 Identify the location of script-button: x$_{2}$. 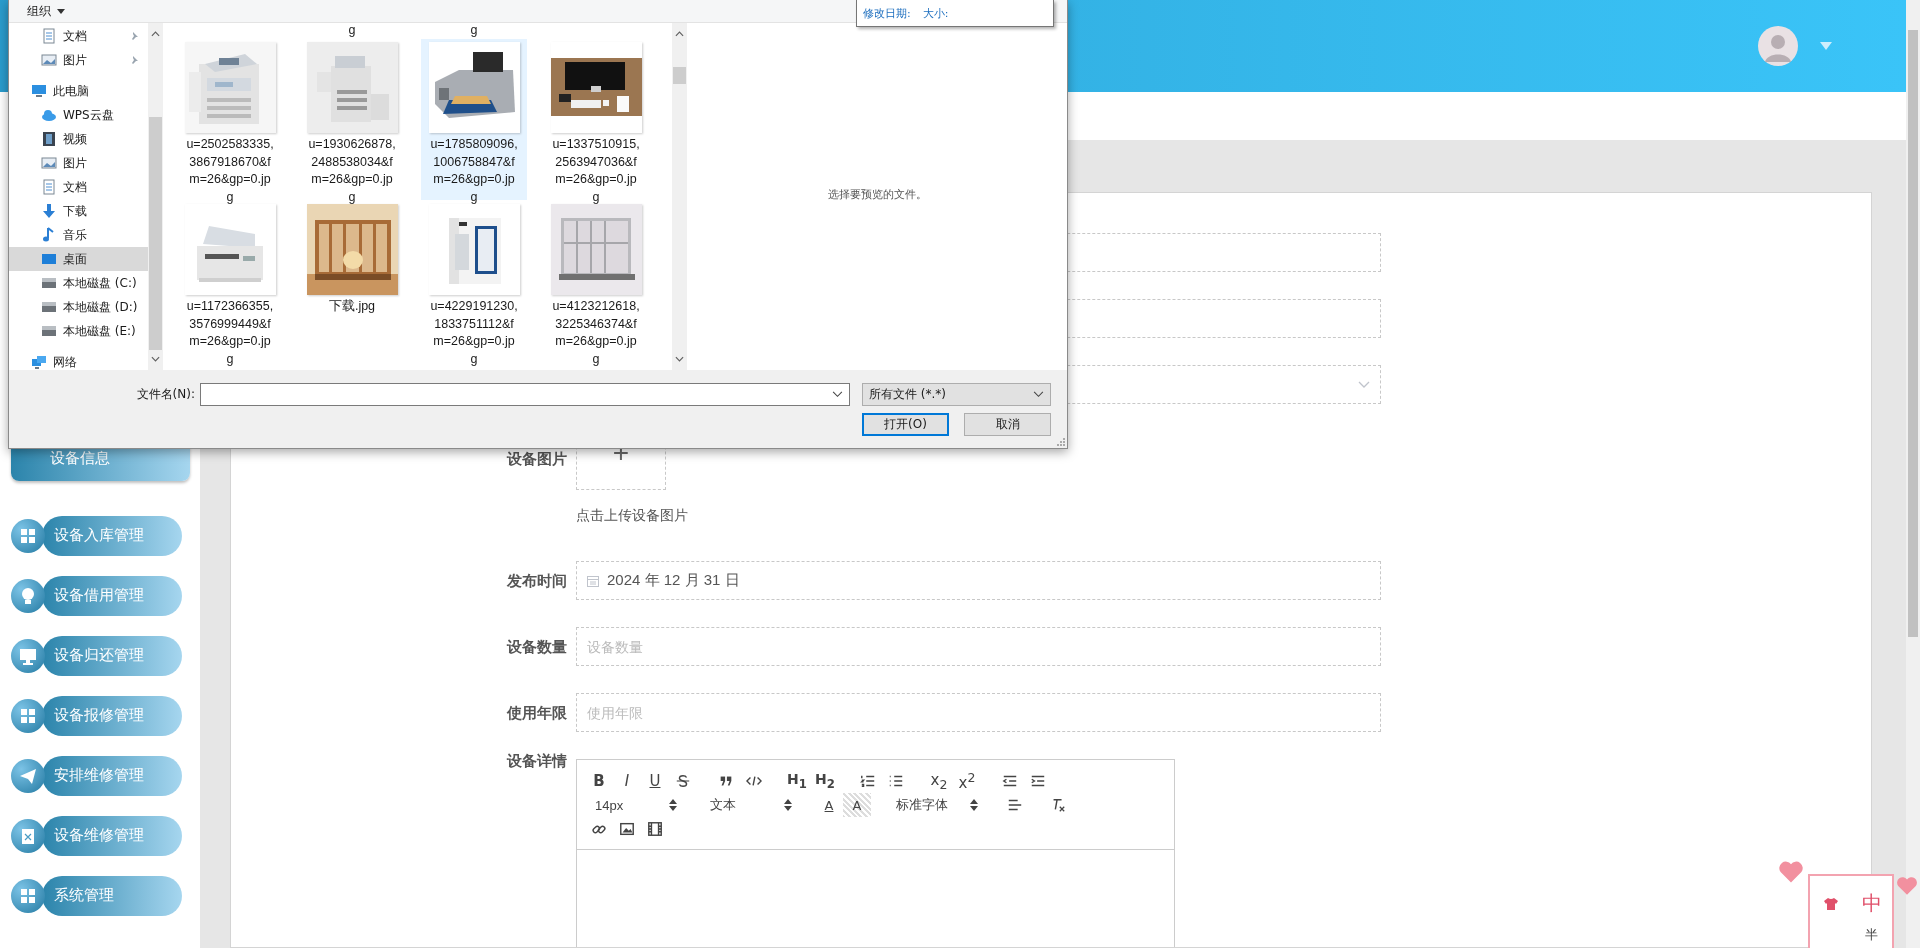
(939, 781).